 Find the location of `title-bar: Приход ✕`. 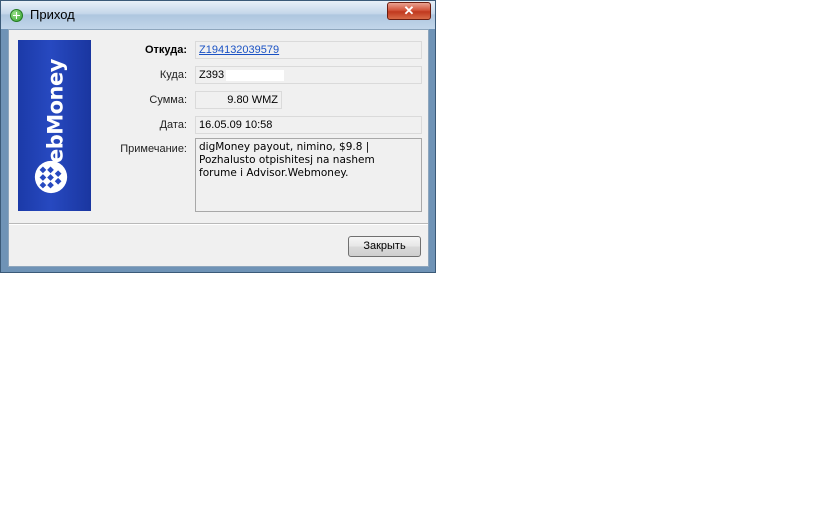

title-bar: Приход ✕ is located at coordinates (218, 15).